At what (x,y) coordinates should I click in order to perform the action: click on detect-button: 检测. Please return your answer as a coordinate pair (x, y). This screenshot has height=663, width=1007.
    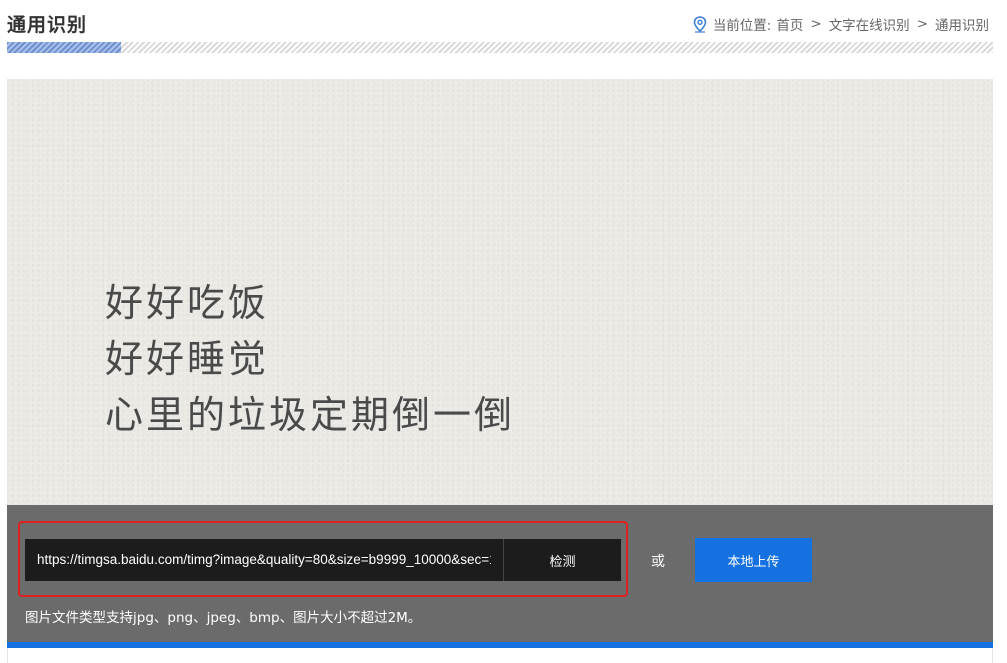
    Looking at the image, I should click on (562, 560).